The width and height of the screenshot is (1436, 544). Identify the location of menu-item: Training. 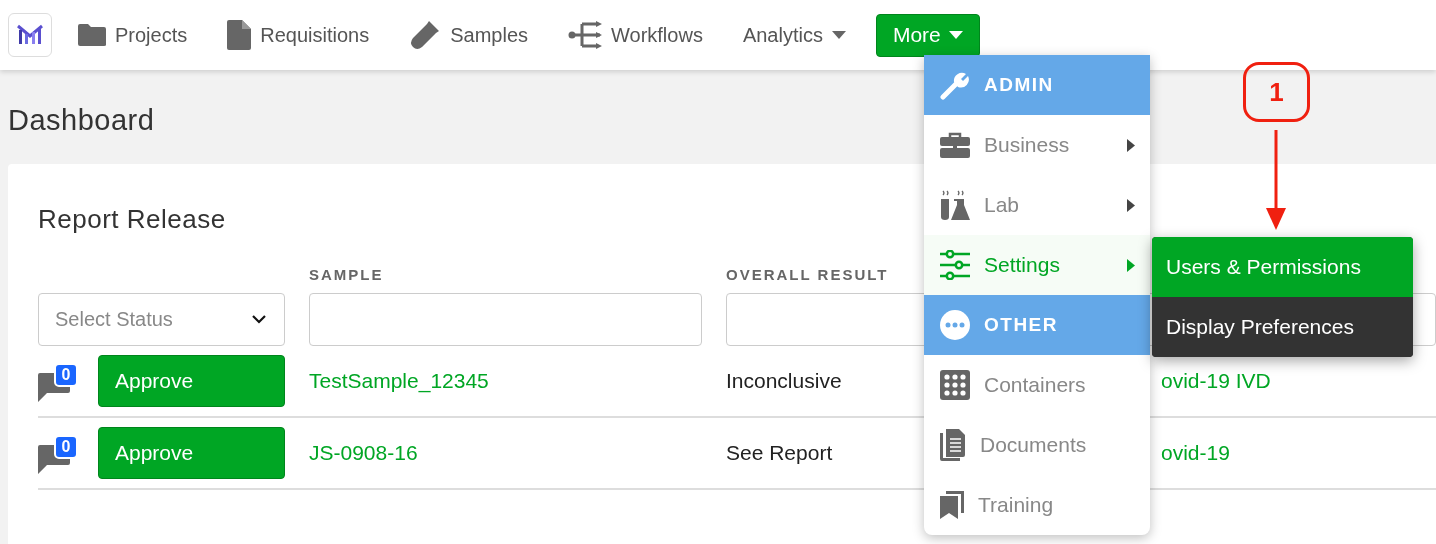
(1037, 505).